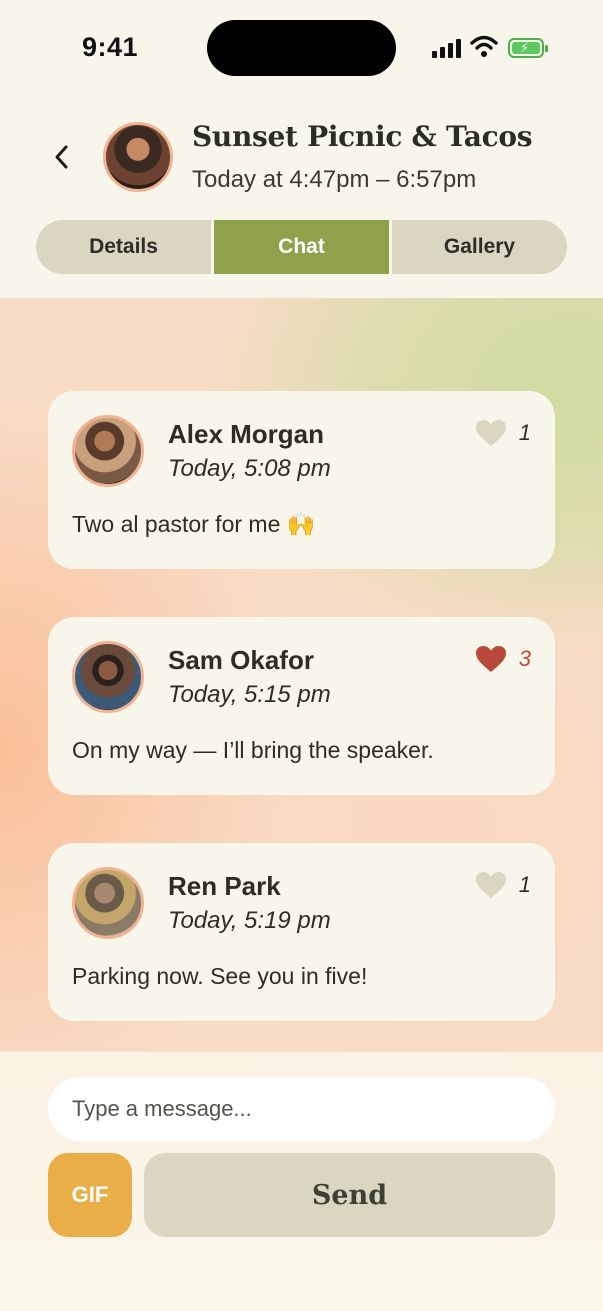  I want to click on chevron-left-icon, so click(61, 157).